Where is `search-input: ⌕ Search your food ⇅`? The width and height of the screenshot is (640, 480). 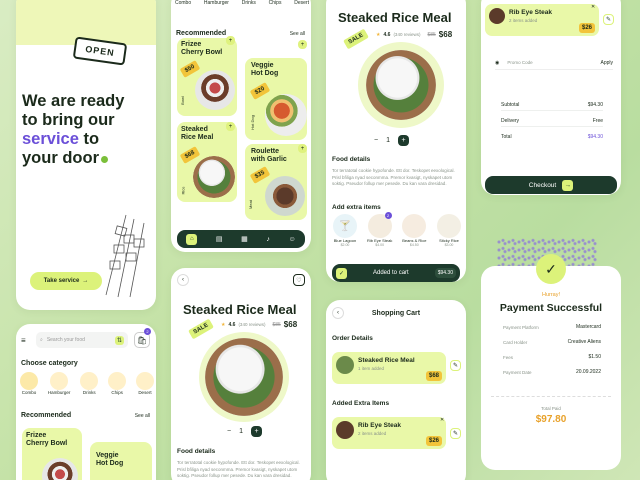 search-input: ⌕ Search your food ⇅ is located at coordinates (82, 340).